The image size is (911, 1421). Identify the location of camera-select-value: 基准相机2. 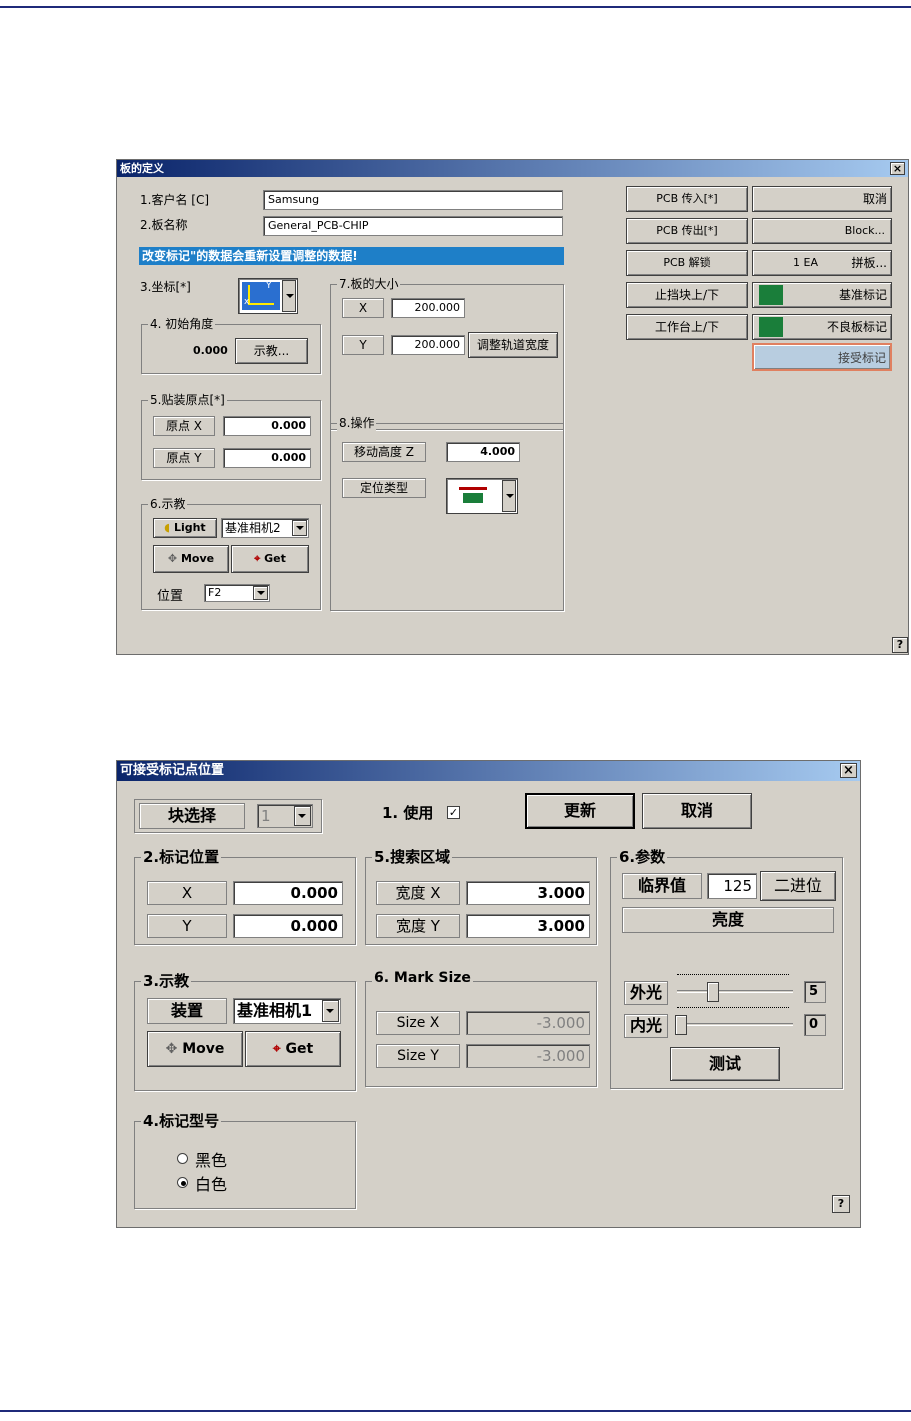
(253, 528).